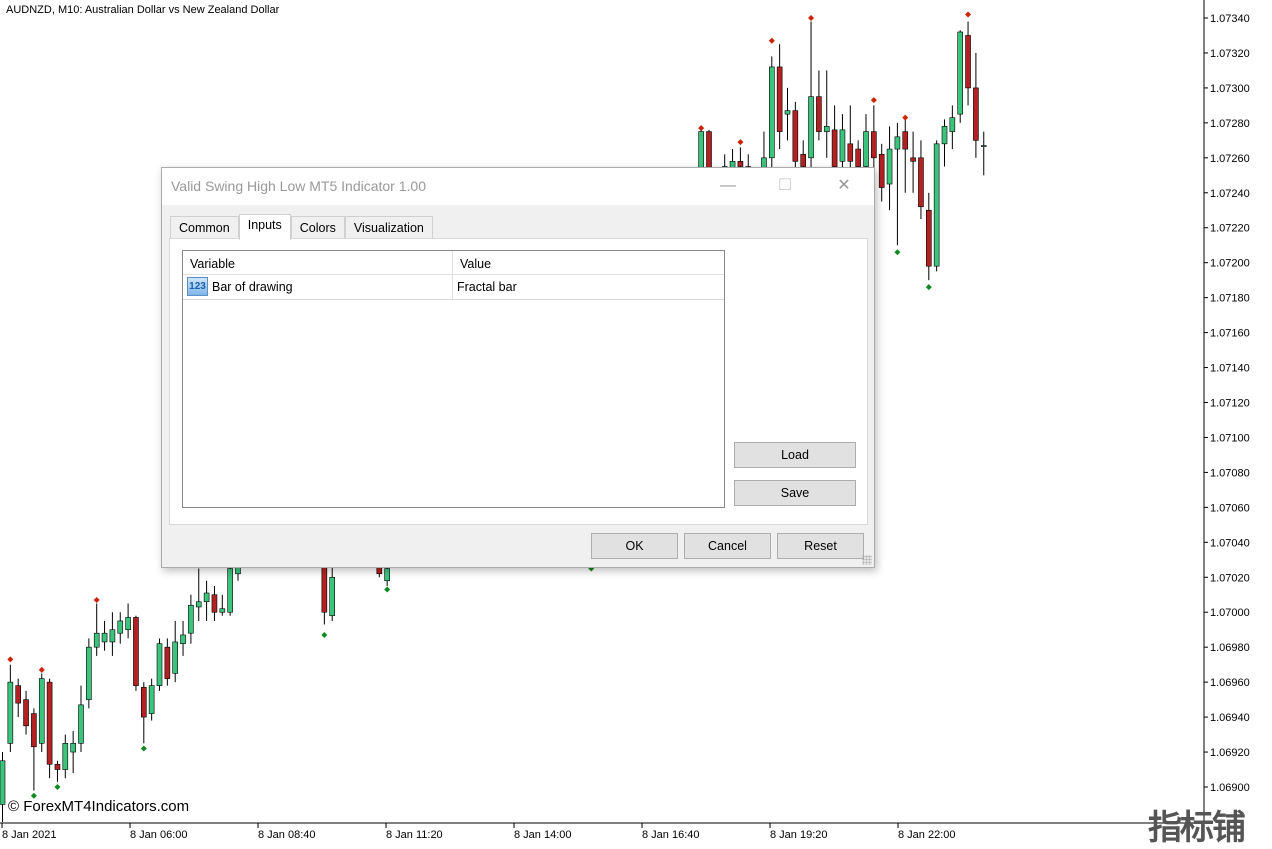 The height and width of the screenshot is (849, 1272). Describe the element at coordinates (867, 560) in the screenshot. I see `resize-grip` at that location.